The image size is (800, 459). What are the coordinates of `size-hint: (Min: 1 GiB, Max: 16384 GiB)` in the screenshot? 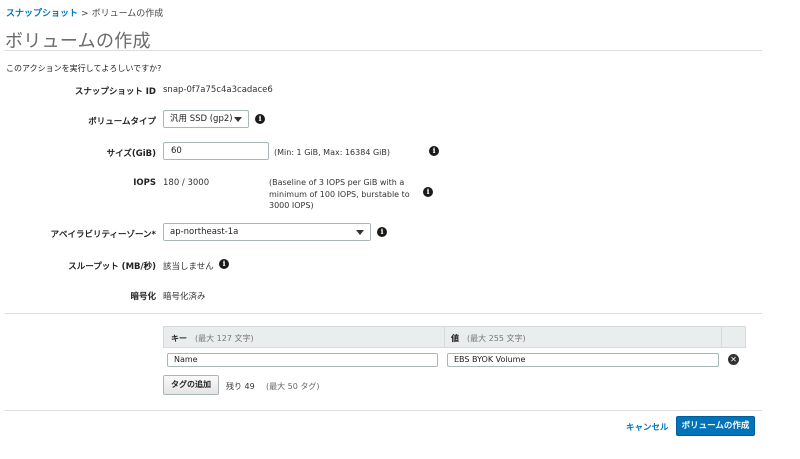 It's located at (332, 152).